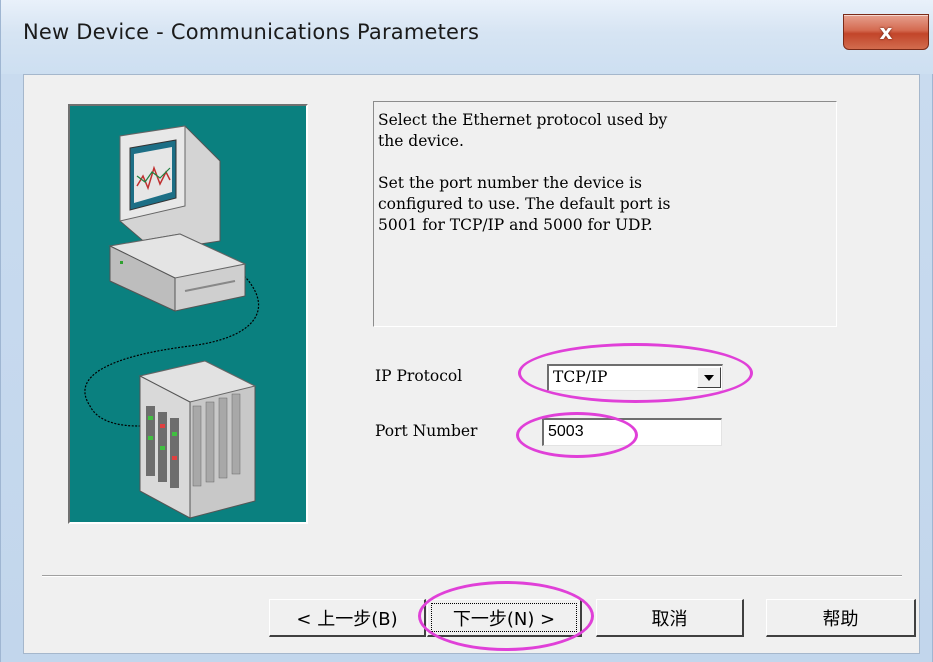  I want to click on chevron-down-icon, so click(709, 378).